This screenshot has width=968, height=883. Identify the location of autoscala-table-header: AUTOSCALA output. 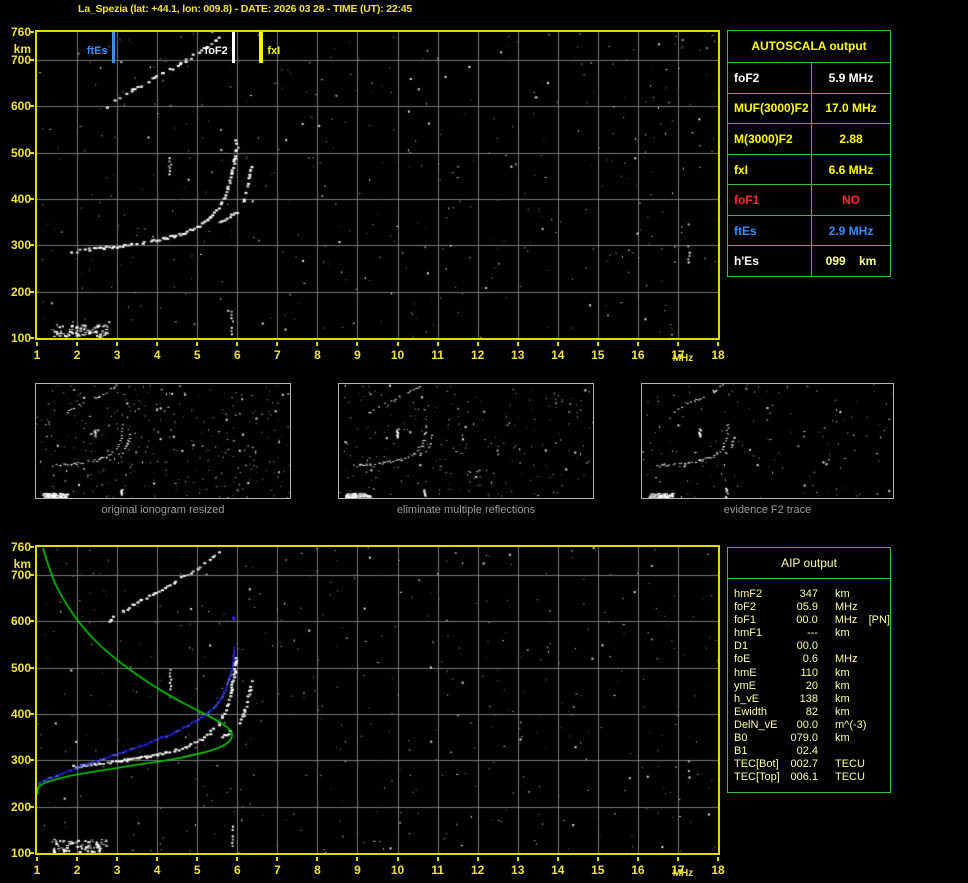
(809, 46).